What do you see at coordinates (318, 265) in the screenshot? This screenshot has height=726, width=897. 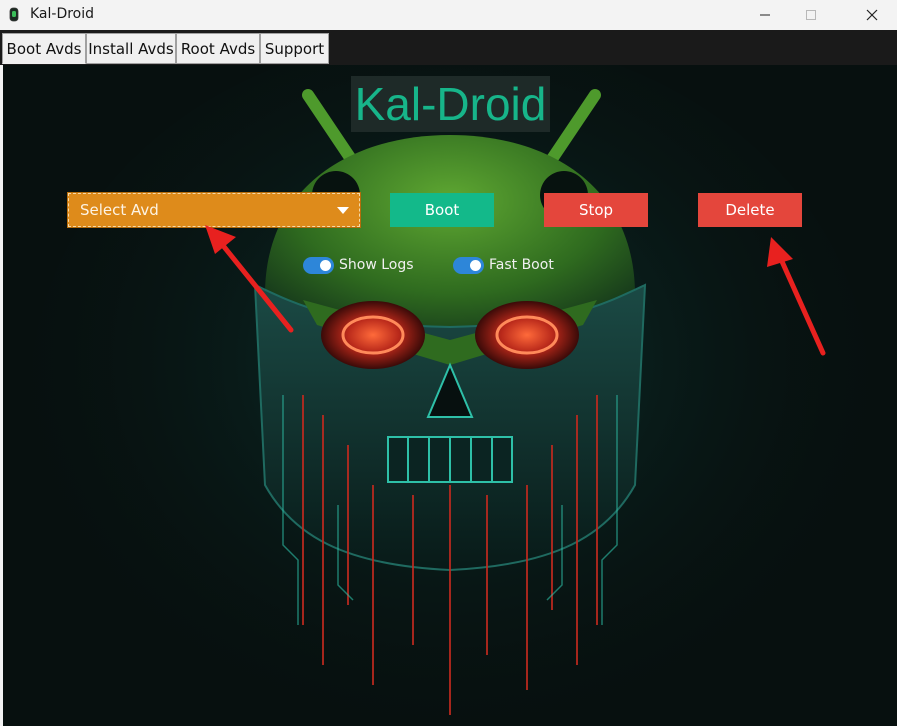 I see `show-logs-switch` at bounding box center [318, 265].